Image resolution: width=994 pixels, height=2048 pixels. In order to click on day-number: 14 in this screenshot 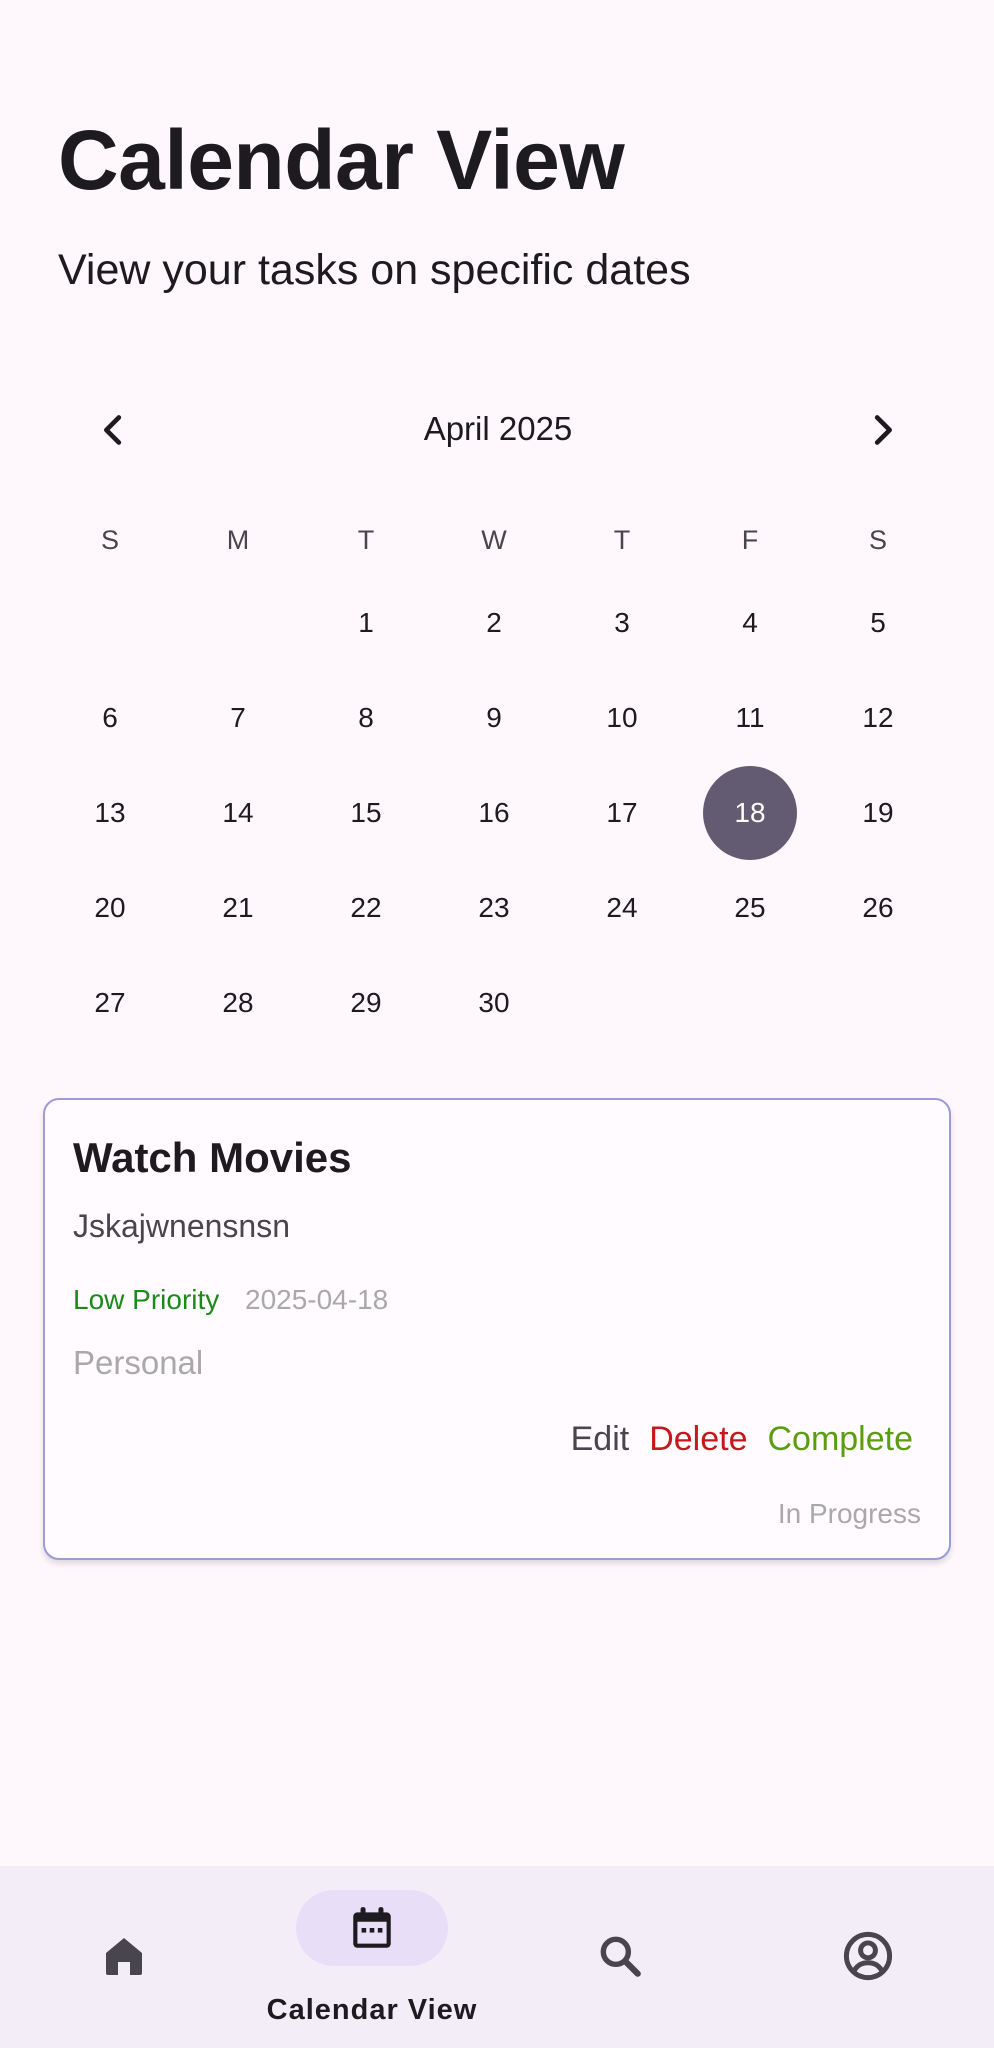, I will do `click(238, 812)`.